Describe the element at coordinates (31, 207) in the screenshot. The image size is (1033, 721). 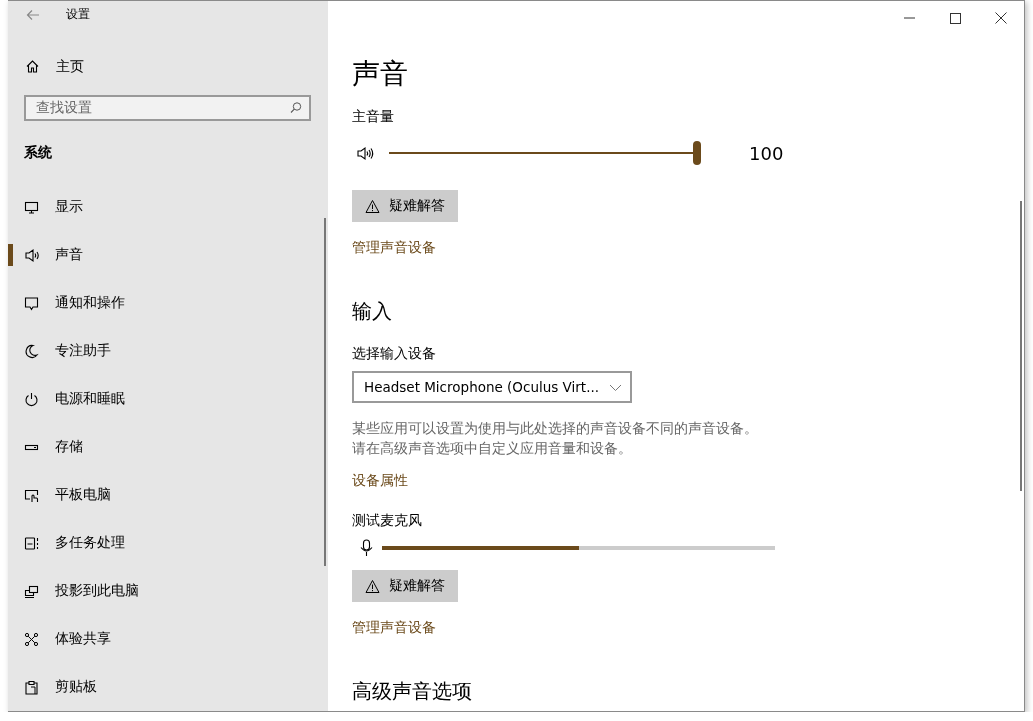
I see `monitor-icon` at that location.